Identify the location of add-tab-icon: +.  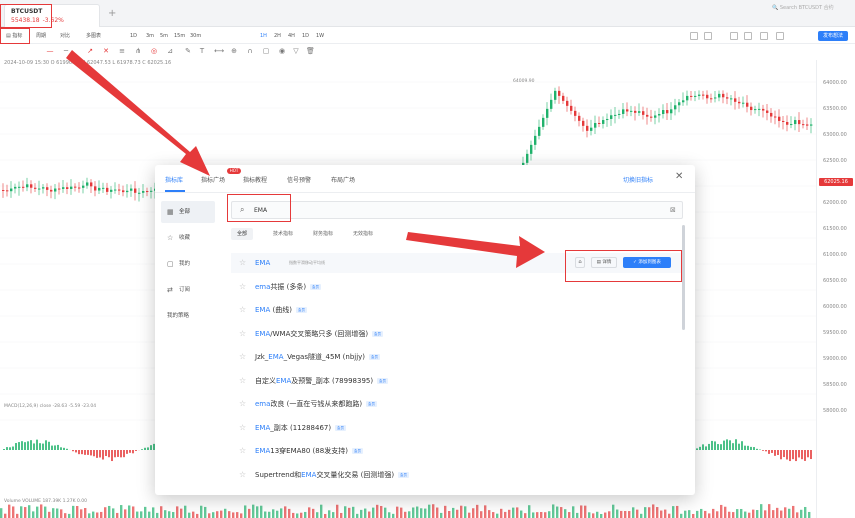
(112, 13).